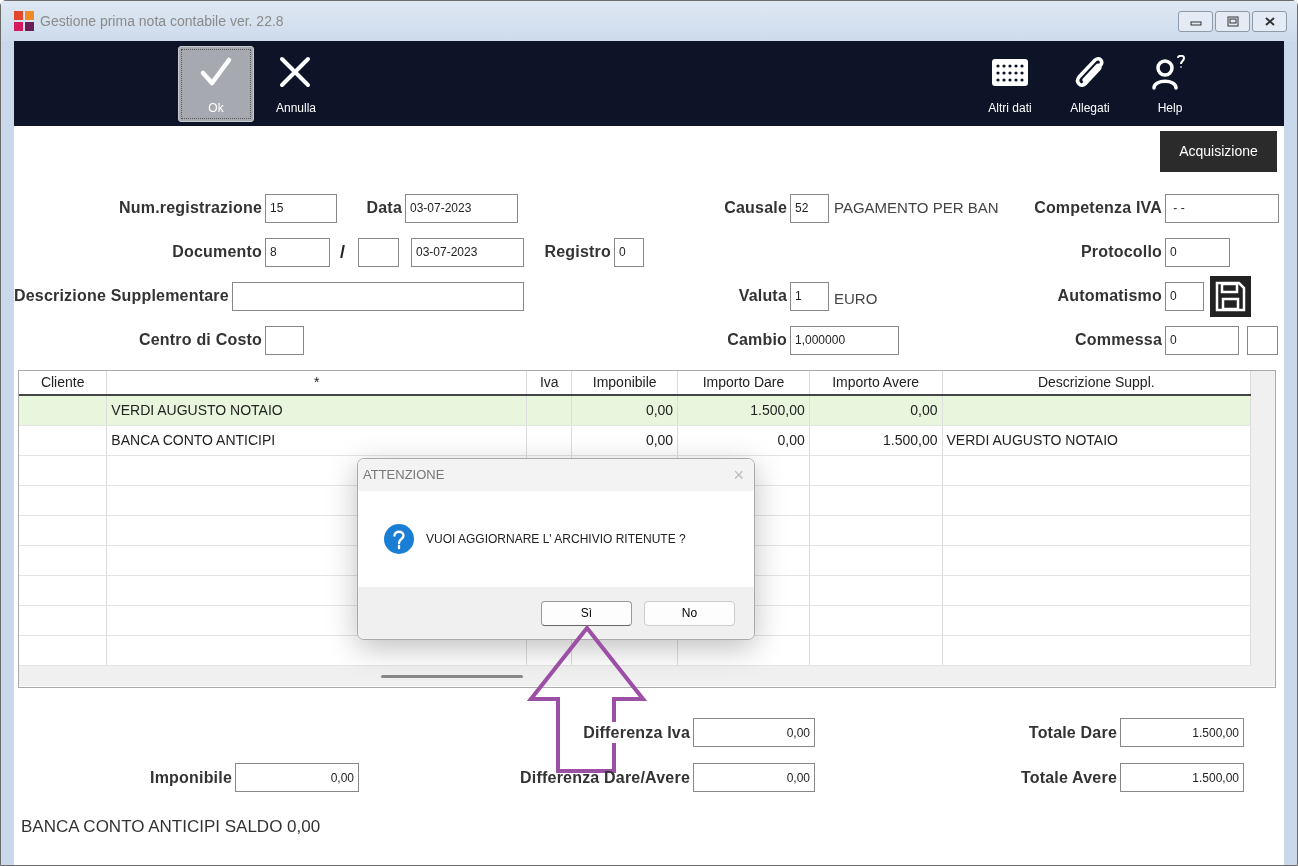 This screenshot has height=866, width=1298. Describe the element at coordinates (1120, 252) in the screenshot. I see `field-label: Protocollo` at that location.